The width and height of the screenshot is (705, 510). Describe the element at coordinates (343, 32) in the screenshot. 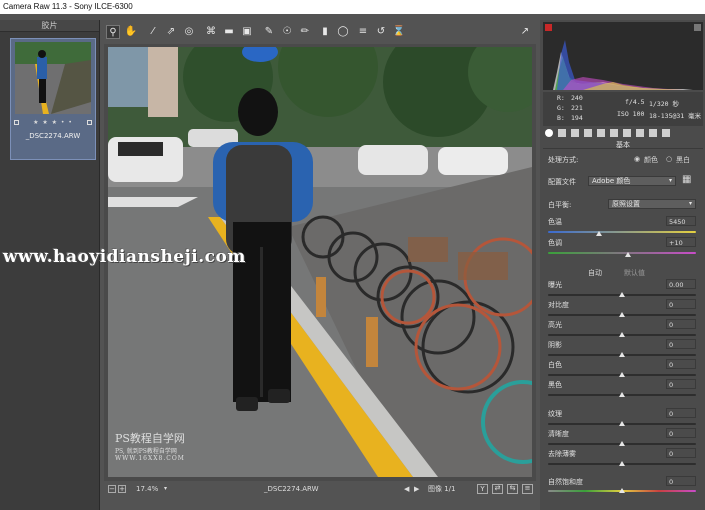

I see `radial-filter-icon: ◯` at that location.